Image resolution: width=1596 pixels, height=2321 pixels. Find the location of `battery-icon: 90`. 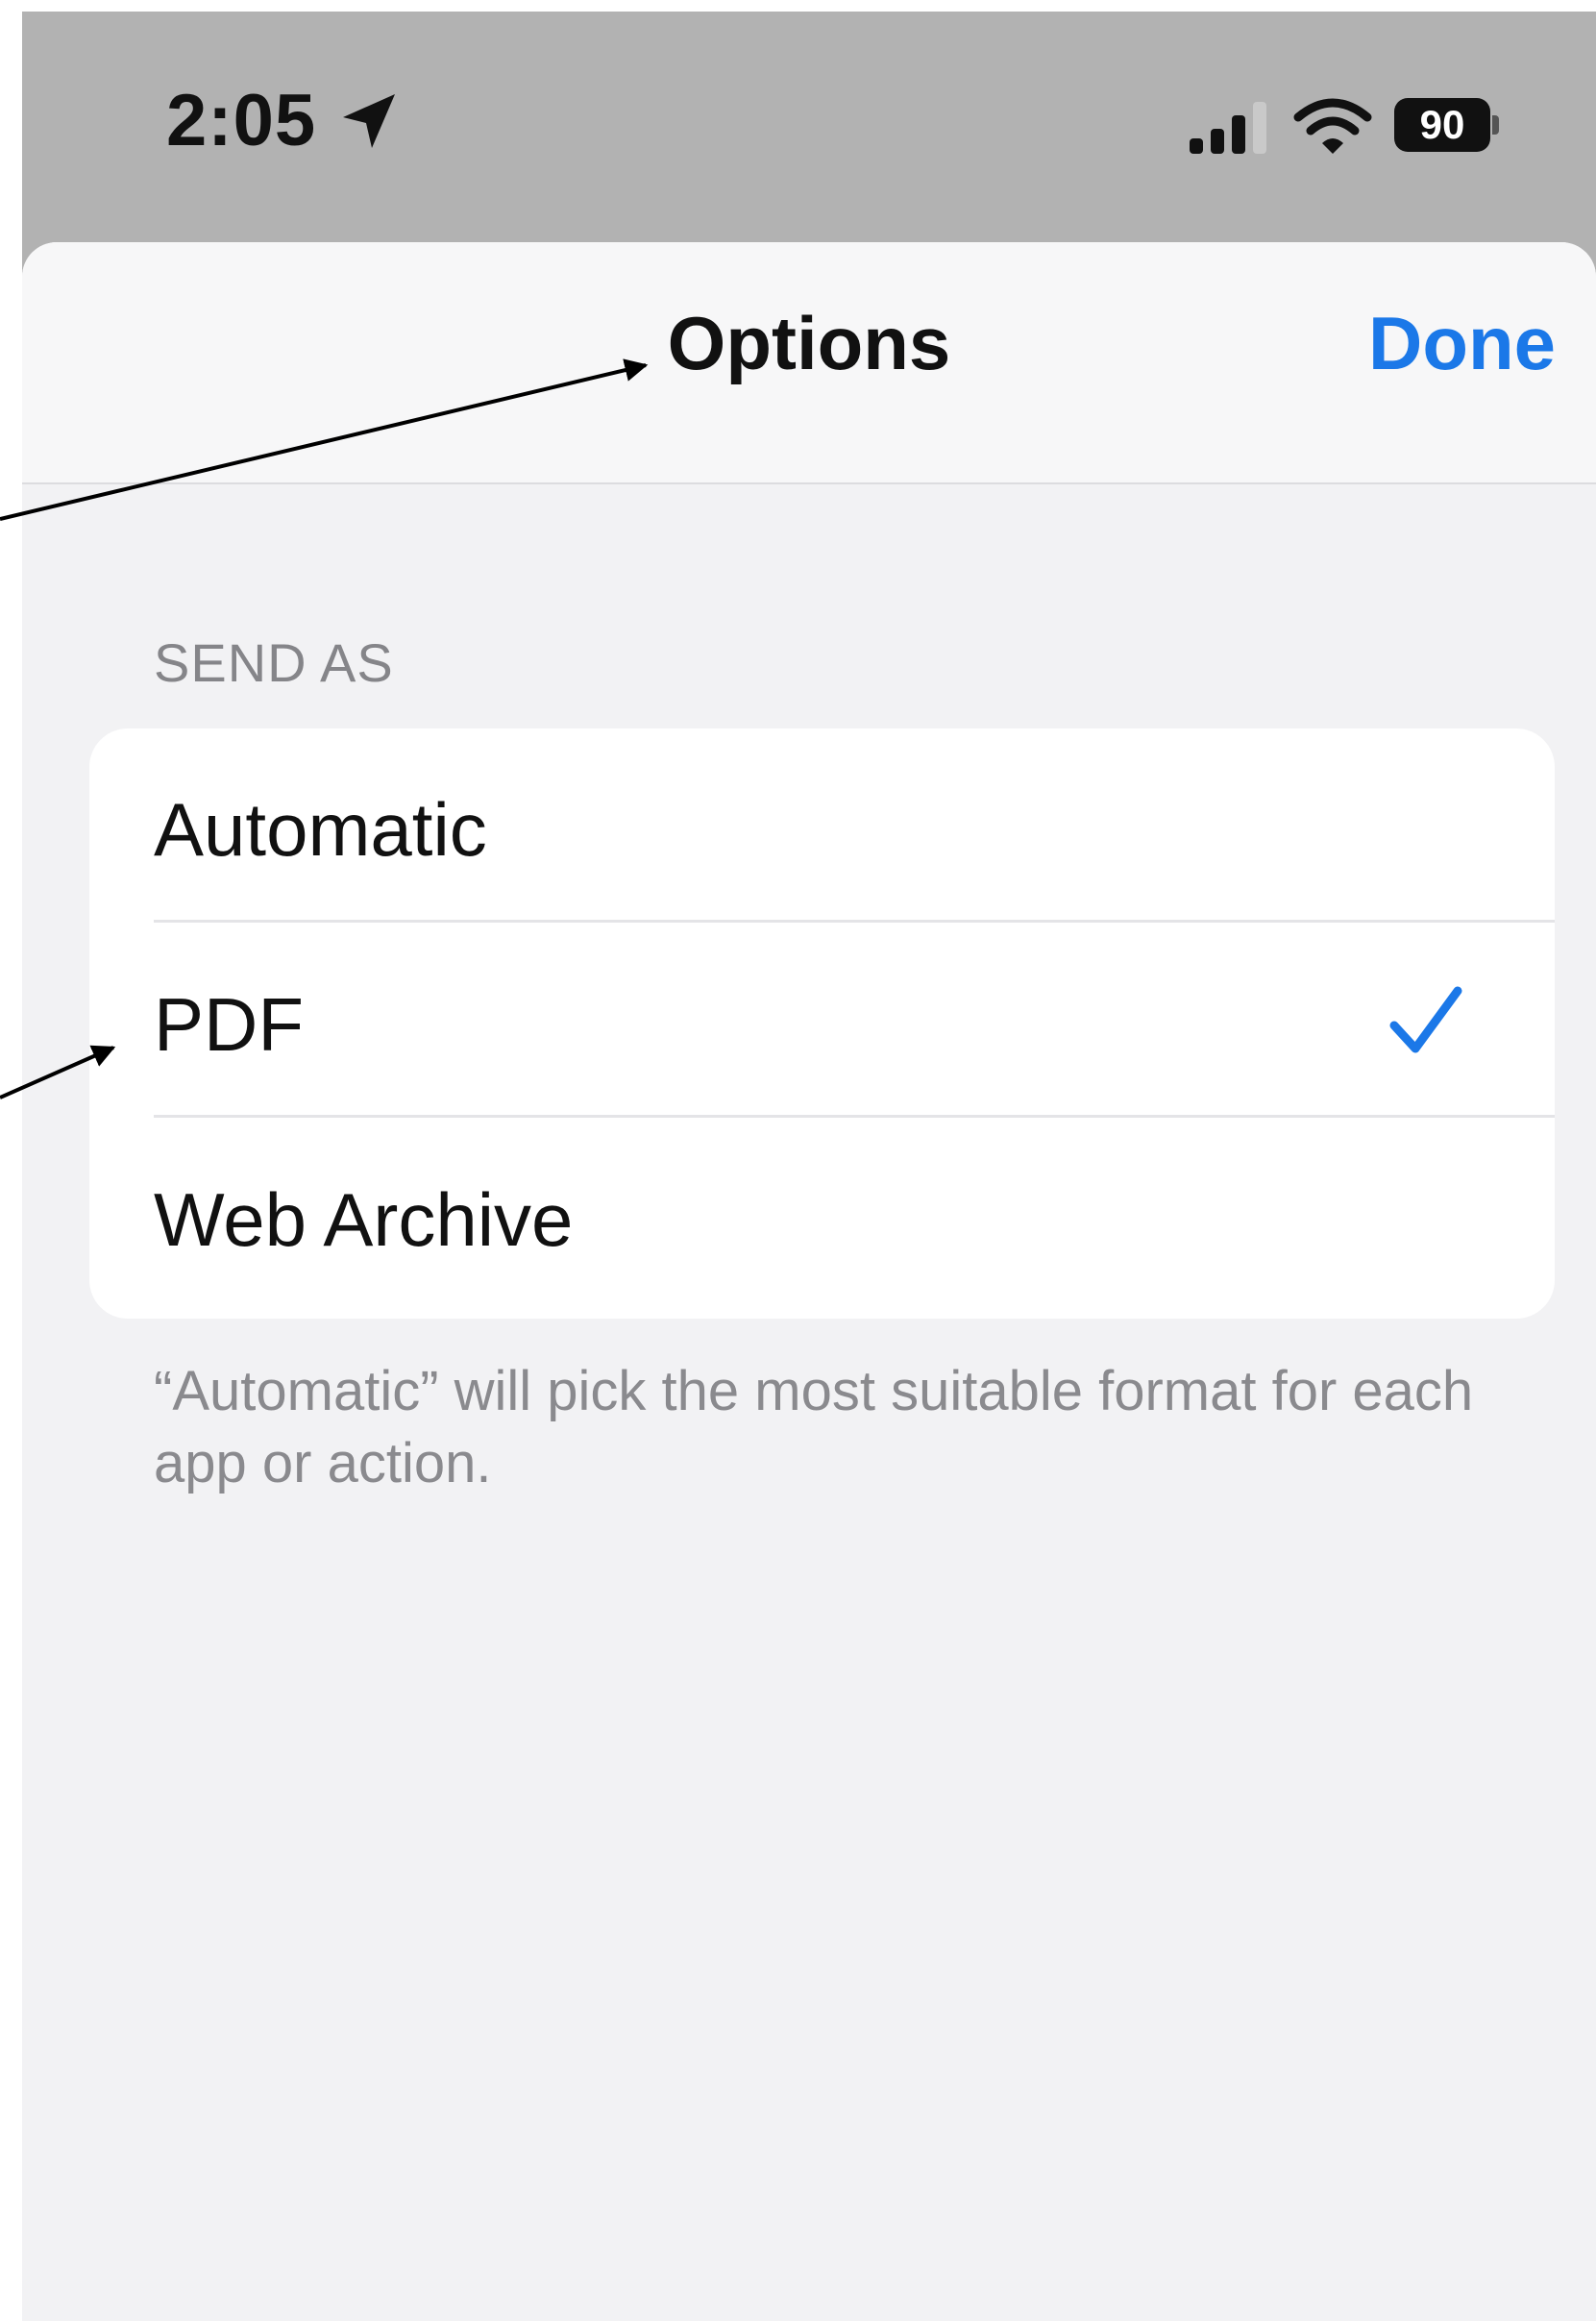

battery-icon: 90 is located at coordinates (1447, 125).